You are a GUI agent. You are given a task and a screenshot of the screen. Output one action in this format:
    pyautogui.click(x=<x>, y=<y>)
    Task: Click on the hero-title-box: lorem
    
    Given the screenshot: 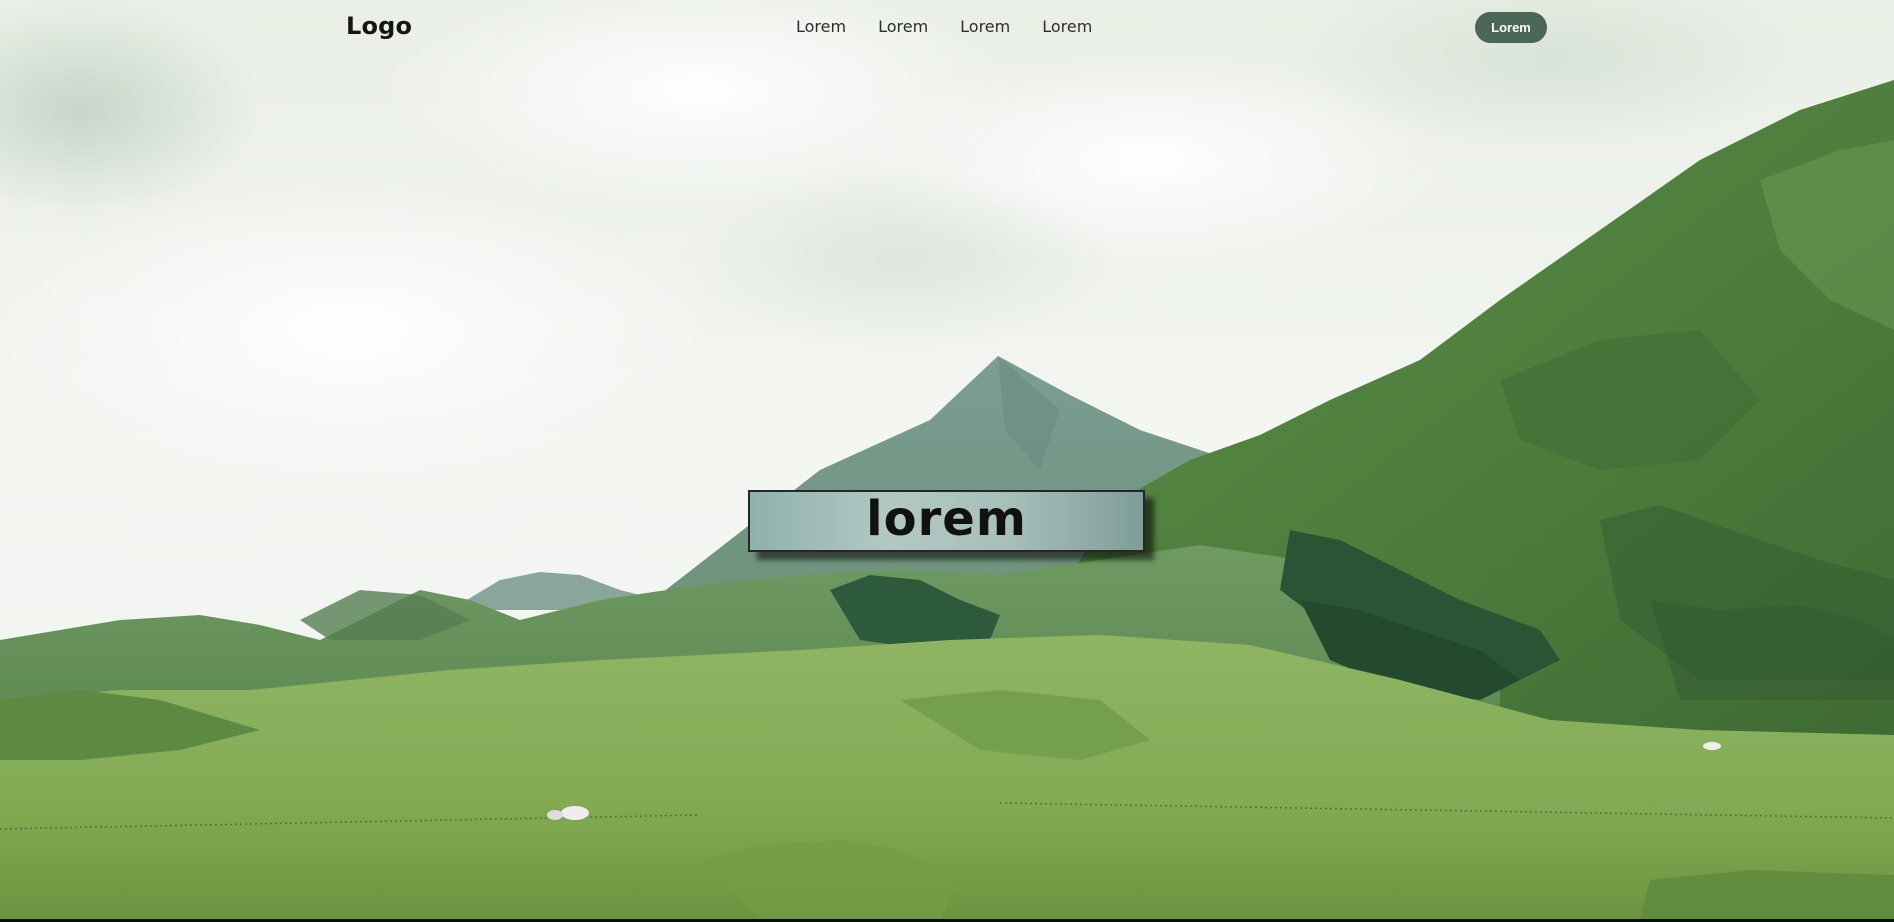 What is the action you would take?
    pyautogui.click(x=946, y=521)
    